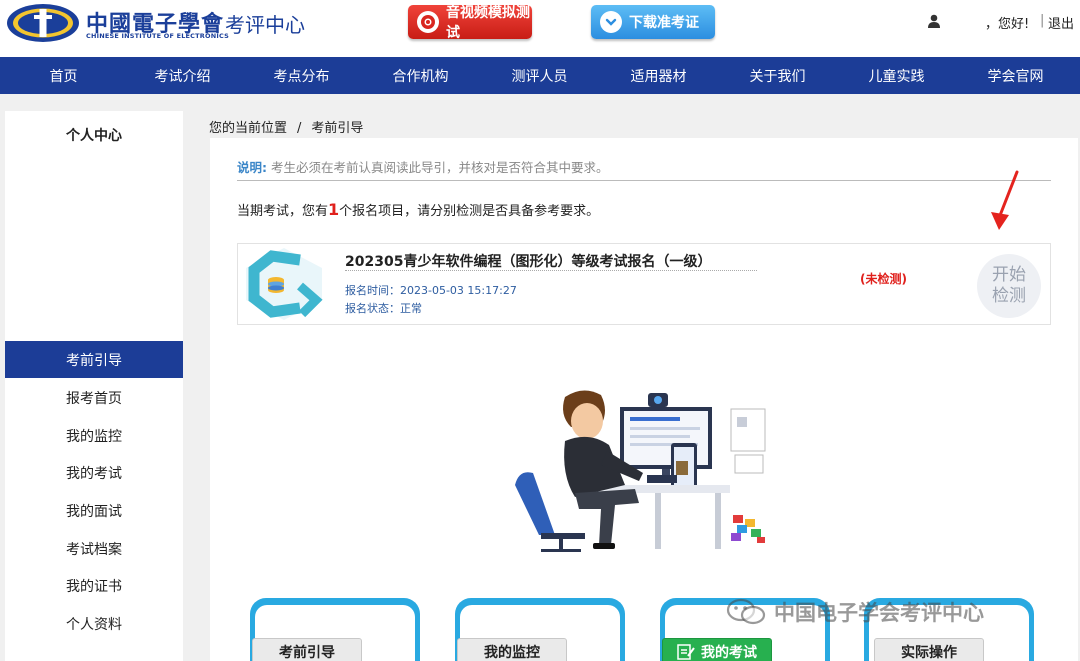  What do you see at coordinates (248, 128) in the screenshot?
I see `breadcrumb-location-label: 您的当前位置` at bounding box center [248, 128].